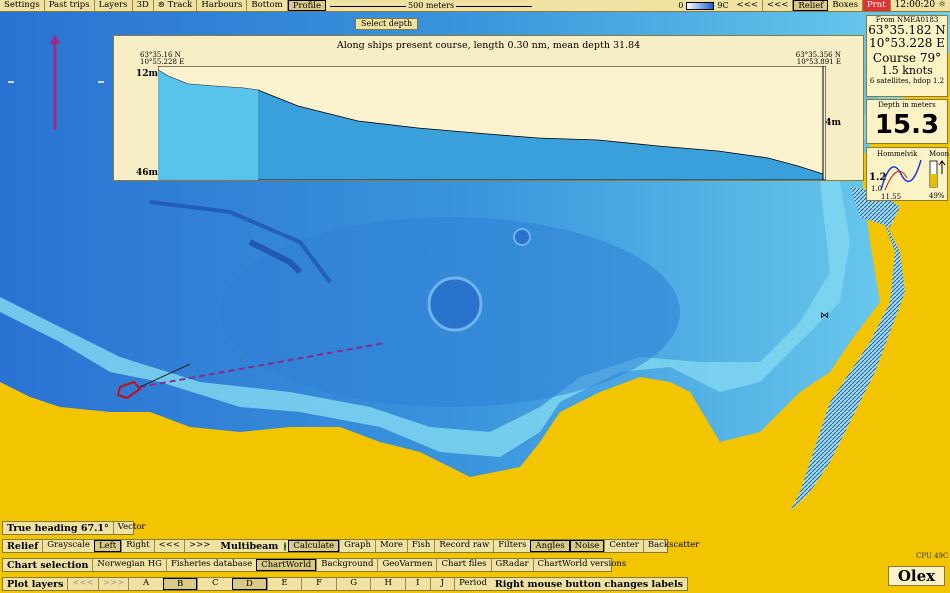  Describe the element at coordinates (681, 5) in the screenshot. I see `depth-scale-min: 0` at that location.